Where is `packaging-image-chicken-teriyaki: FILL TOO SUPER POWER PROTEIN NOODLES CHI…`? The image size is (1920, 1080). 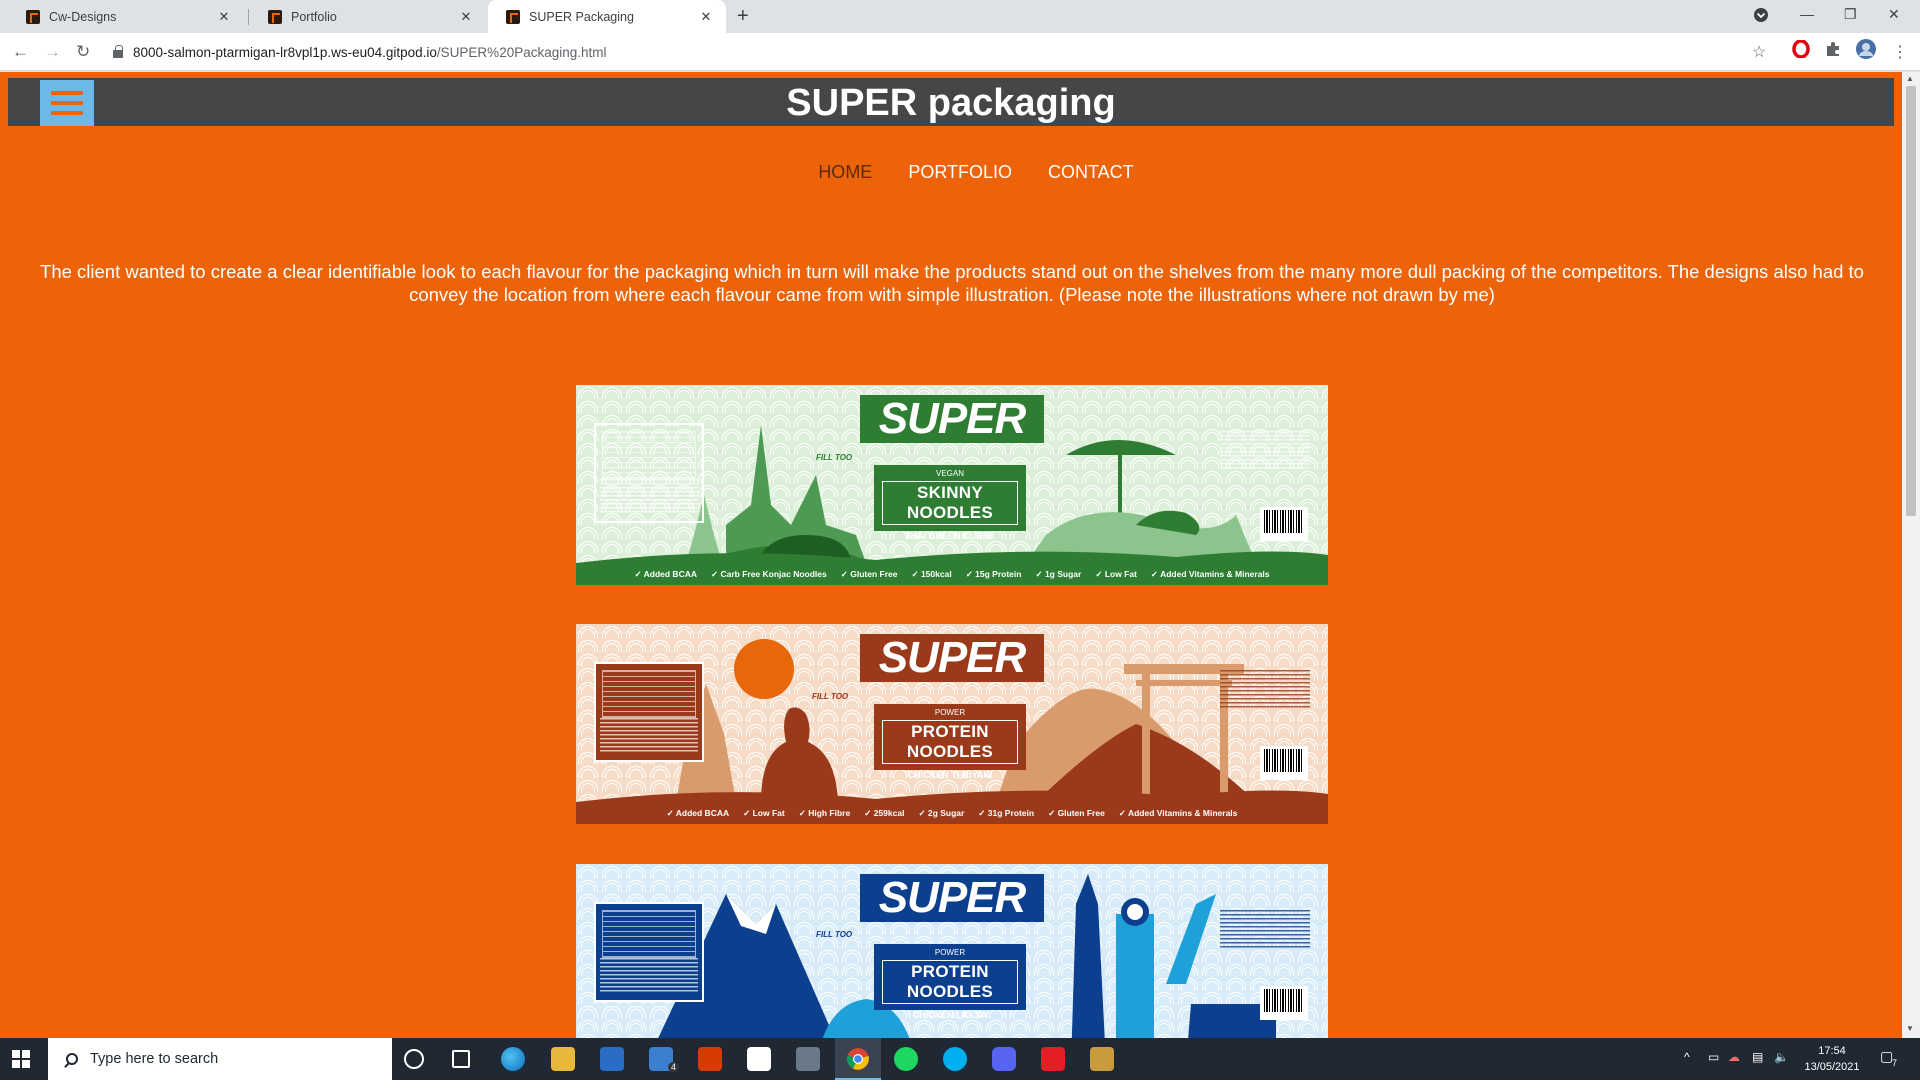 packaging-image-chicken-teriyaki: FILL TOO SUPER POWER PROTEIN NOODLES CHI… is located at coordinates (952, 724).